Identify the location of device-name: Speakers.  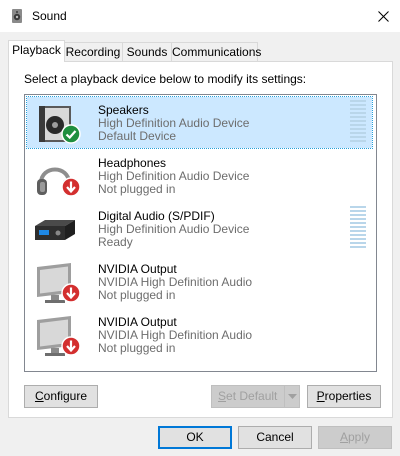
(123, 110).